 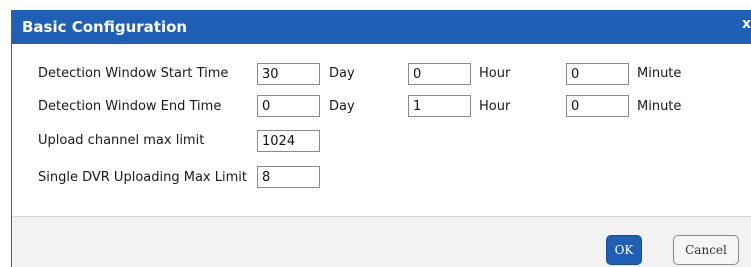 I want to click on start-time-label: Detection Window Start Time, so click(x=133, y=73).